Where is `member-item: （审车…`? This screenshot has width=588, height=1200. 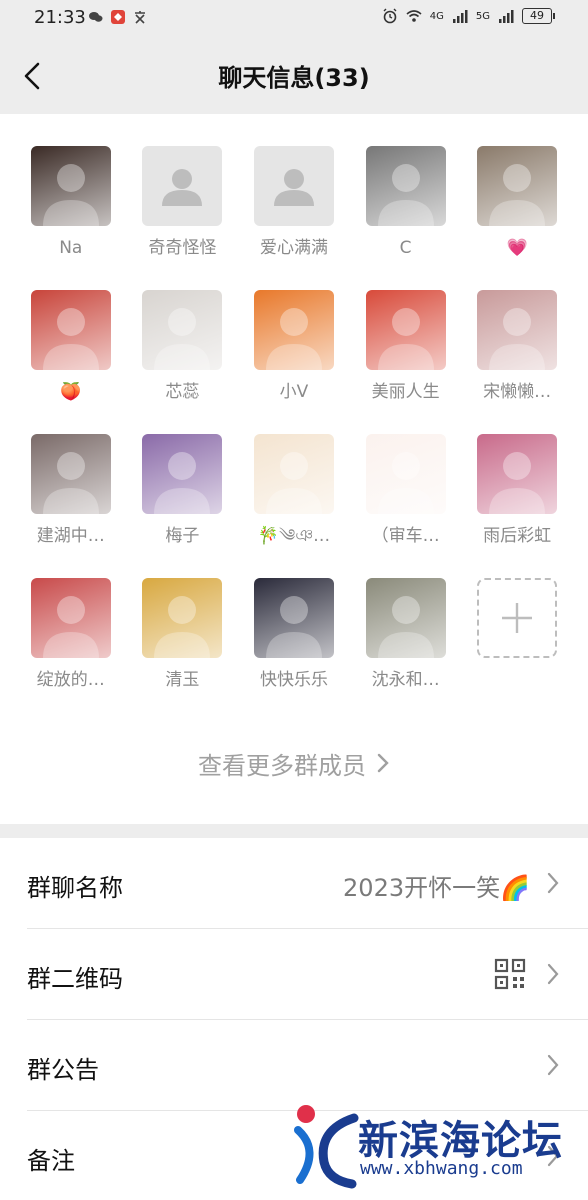
member-item: （审车… is located at coordinates (406, 491).